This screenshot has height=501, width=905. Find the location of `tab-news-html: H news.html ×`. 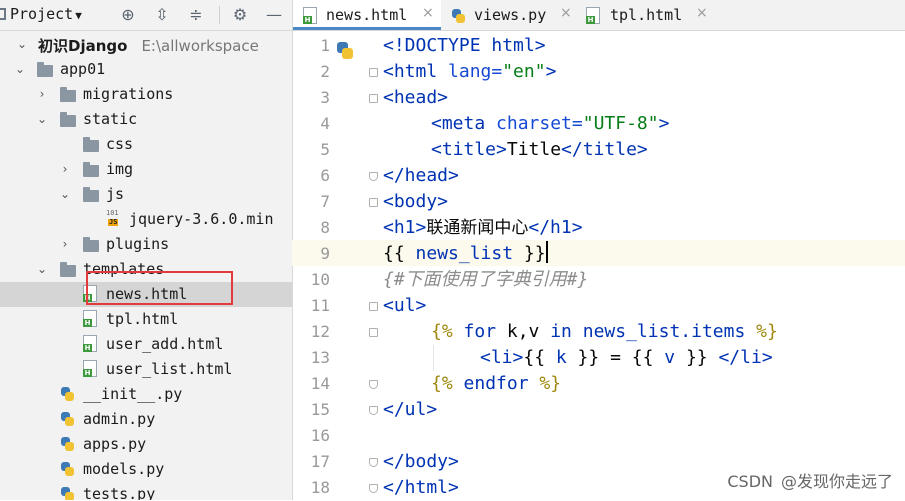

tab-news-html: H news.html × is located at coordinates (367, 15).